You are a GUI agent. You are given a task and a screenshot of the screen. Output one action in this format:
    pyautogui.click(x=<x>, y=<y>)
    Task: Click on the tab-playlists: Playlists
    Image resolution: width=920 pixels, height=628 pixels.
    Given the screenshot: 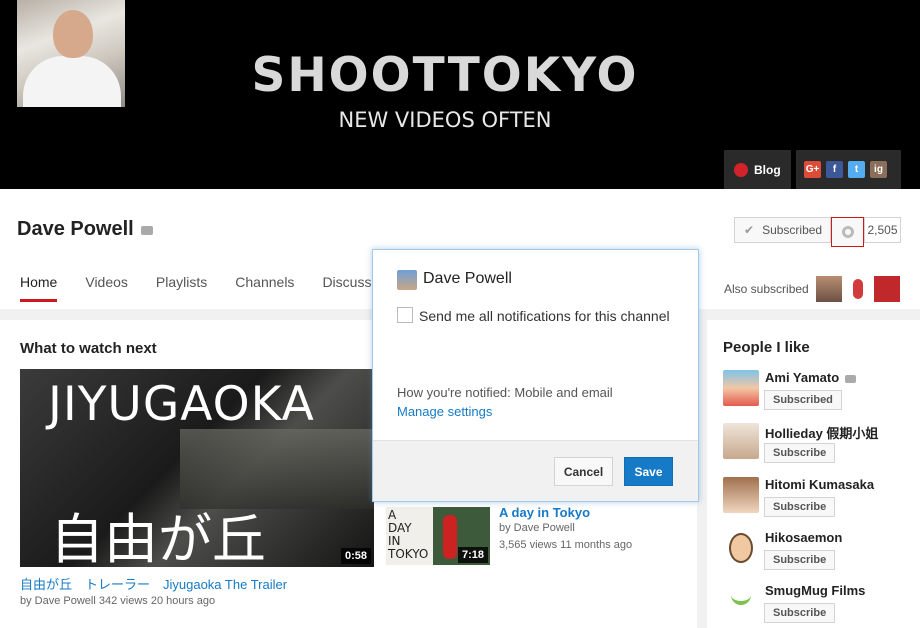 What is the action you would take?
    pyautogui.click(x=181, y=288)
    